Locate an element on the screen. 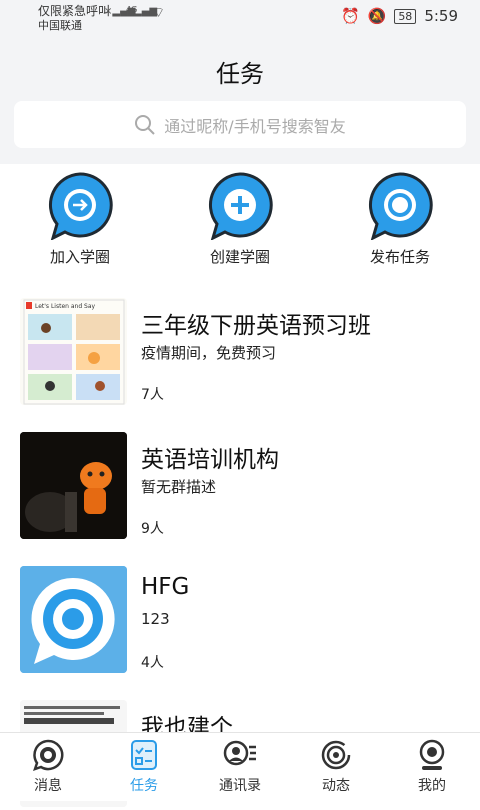 The image size is (480, 810). group-name: HFG is located at coordinates (165, 587).